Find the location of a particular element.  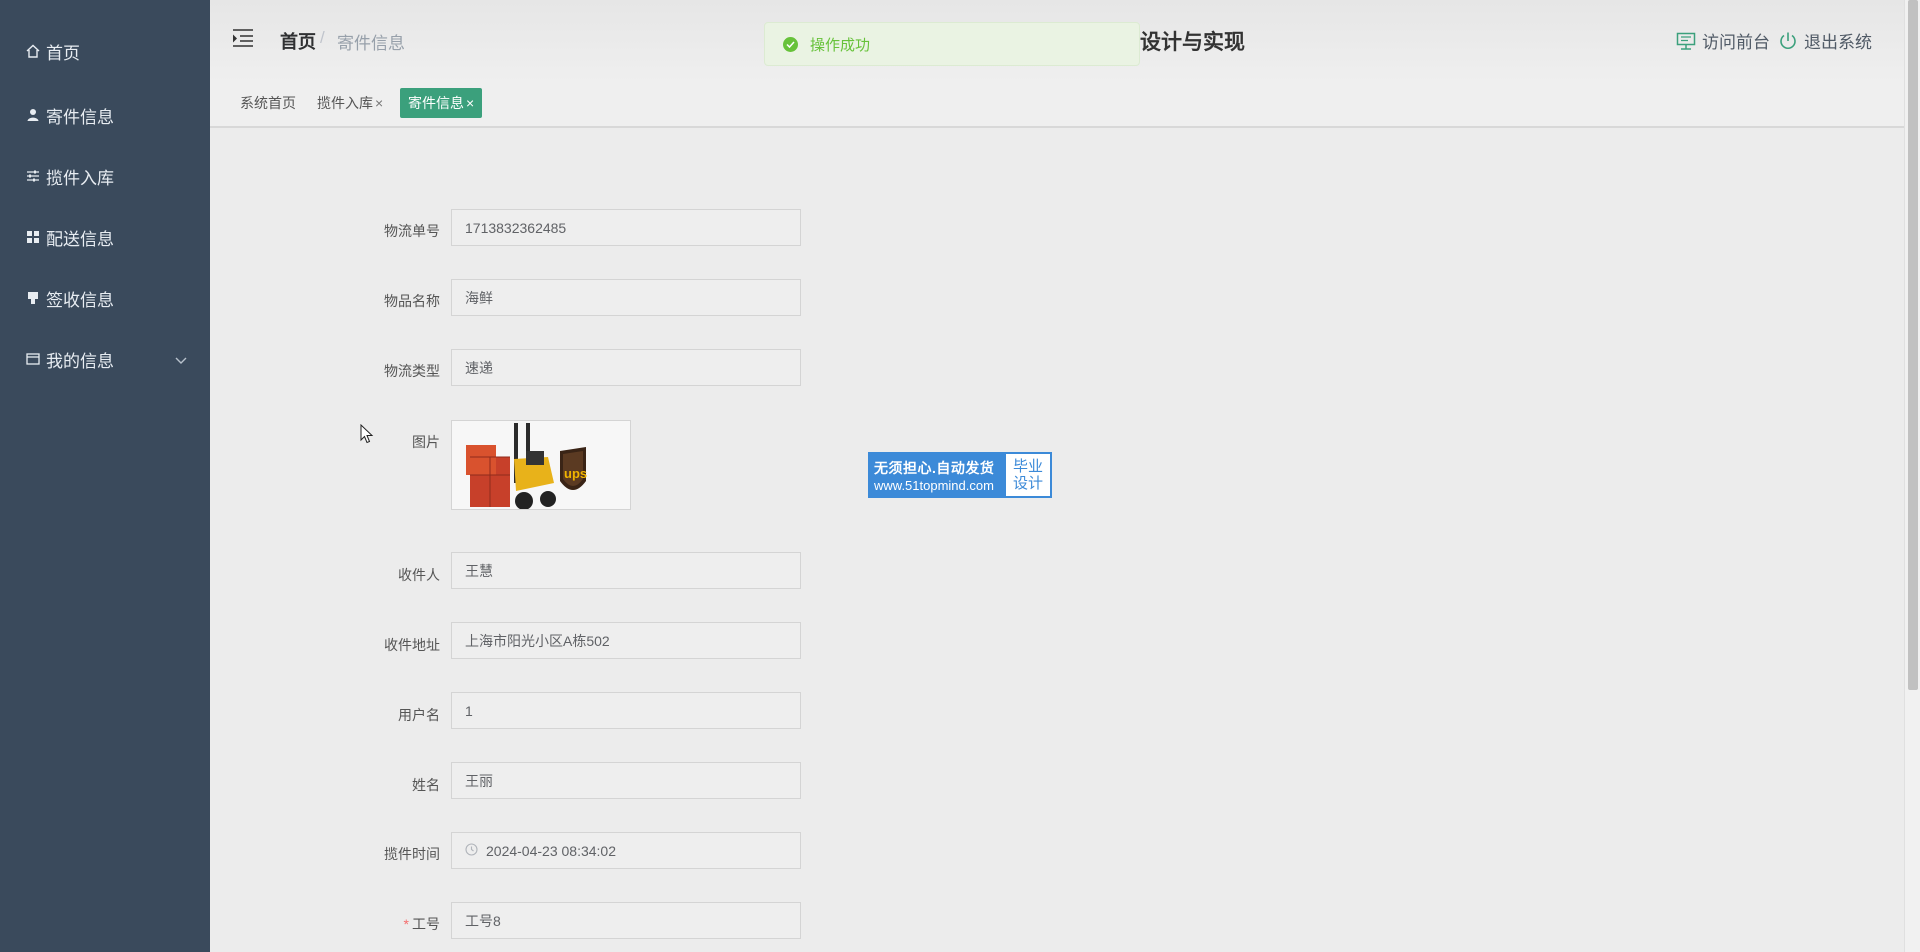

sidebar-item-delivery: 配送信息 is located at coordinates (105, 237).